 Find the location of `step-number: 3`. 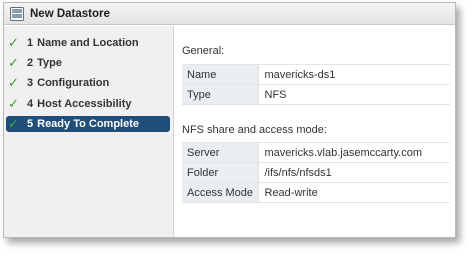

step-number: 3 is located at coordinates (30, 83).